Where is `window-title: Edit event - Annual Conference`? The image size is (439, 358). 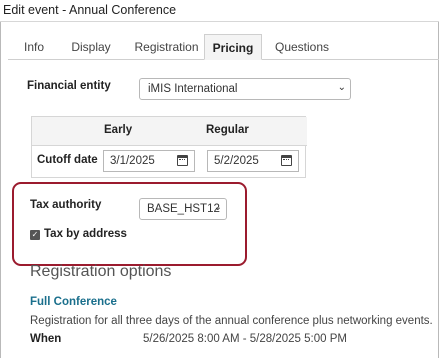
window-title: Edit event - Annual Conference is located at coordinates (90, 10).